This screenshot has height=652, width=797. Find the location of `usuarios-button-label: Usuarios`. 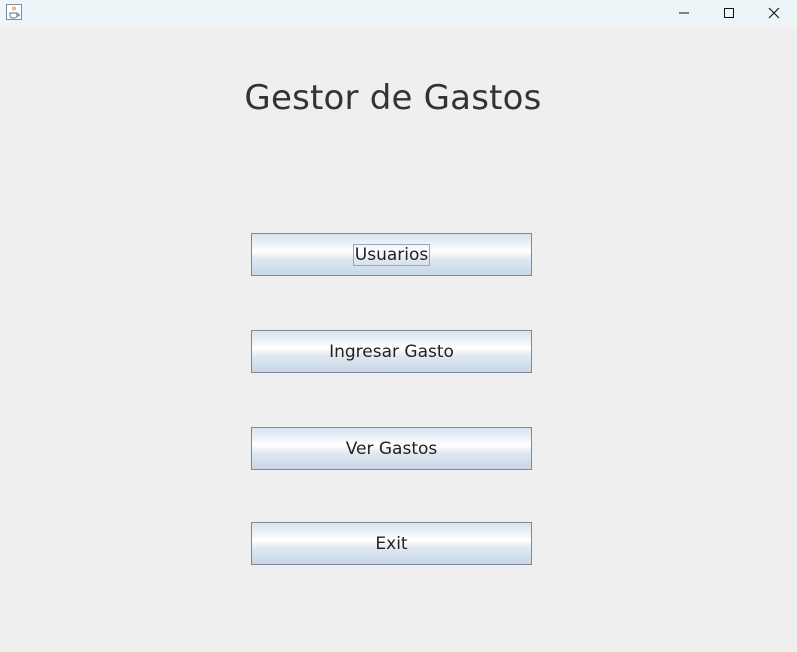

usuarios-button-label: Usuarios is located at coordinates (391, 254).